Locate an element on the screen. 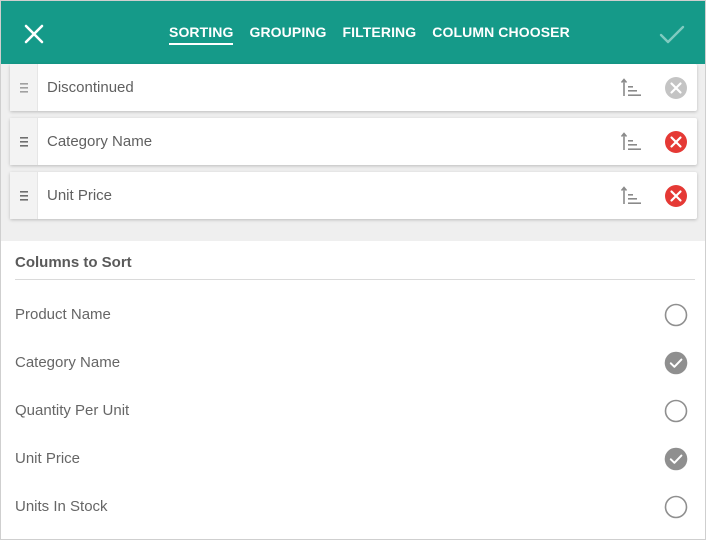 Image resolution: width=706 pixels, height=540 pixels. tab-column-chooser: COLUMN CHOOSER is located at coordinates (501, 32).